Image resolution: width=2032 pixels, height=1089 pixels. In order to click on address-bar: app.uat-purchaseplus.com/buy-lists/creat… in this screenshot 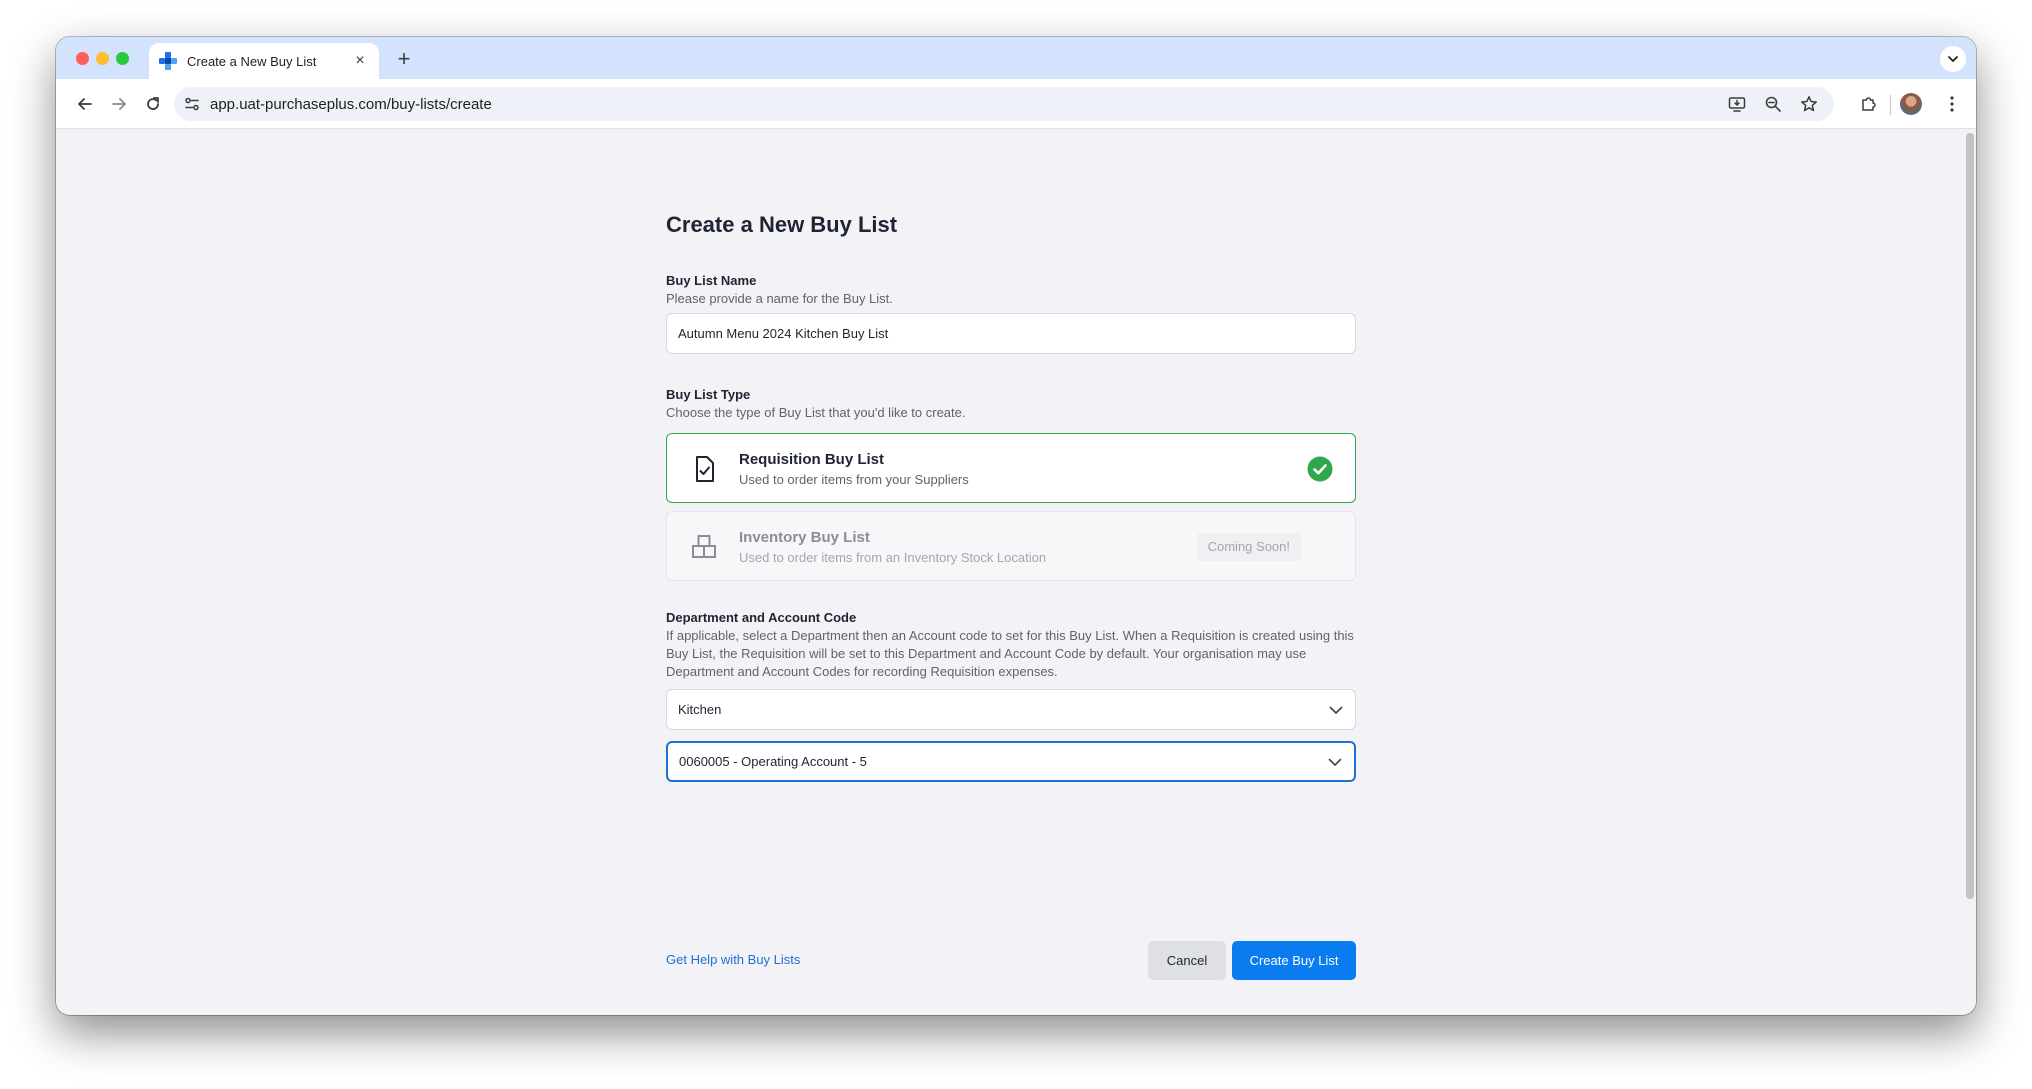, I will do `click(1004, 104)`.